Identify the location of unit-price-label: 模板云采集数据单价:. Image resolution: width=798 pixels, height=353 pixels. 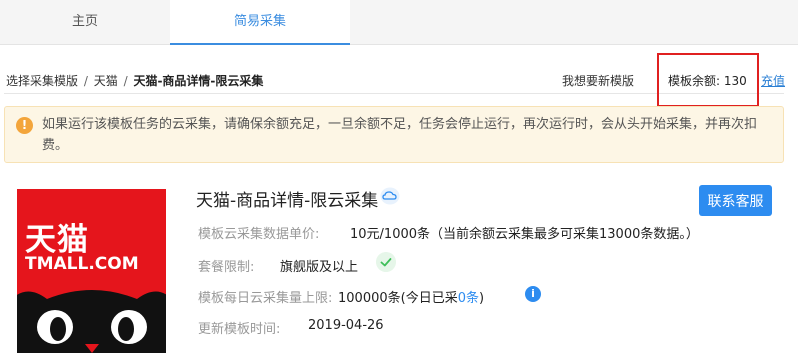
(259, 234).